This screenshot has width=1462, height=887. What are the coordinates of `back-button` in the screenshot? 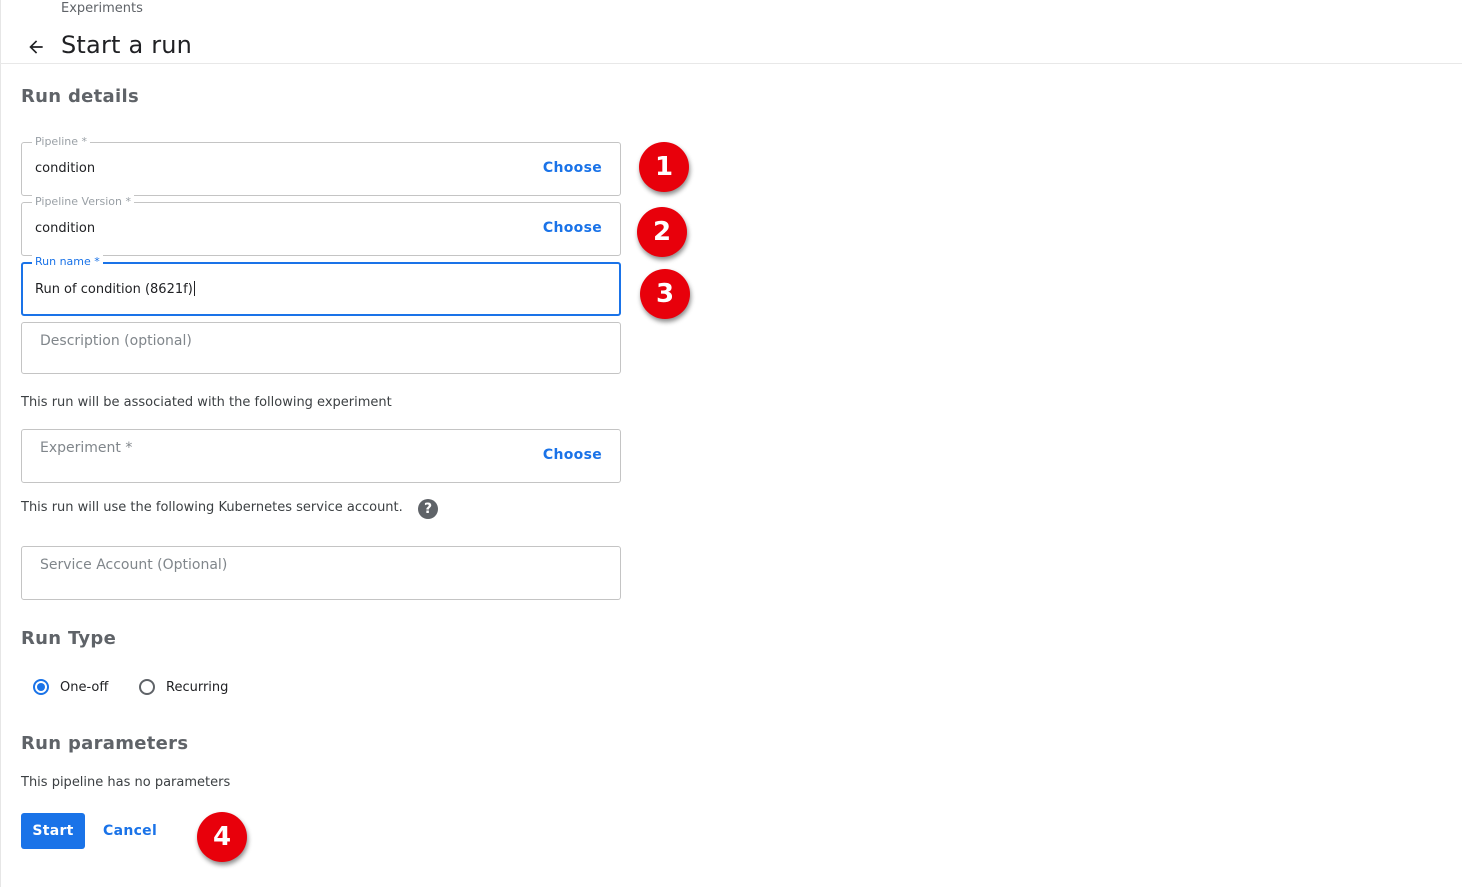 It's located at (36, 47).